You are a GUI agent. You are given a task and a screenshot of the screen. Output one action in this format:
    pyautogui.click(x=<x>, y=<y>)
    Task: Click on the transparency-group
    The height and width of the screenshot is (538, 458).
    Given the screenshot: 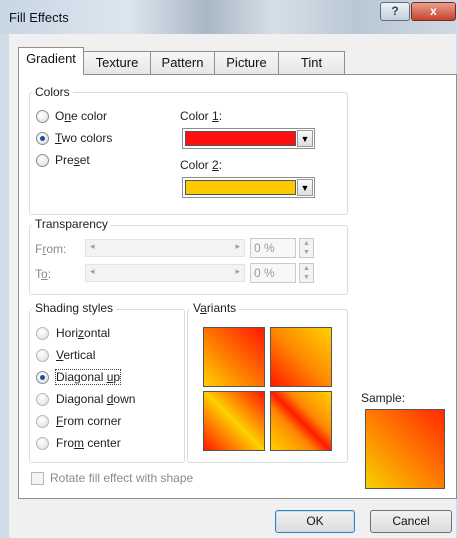 What is the action you would take?
    pyautogui.click(x=188, y=260)
    